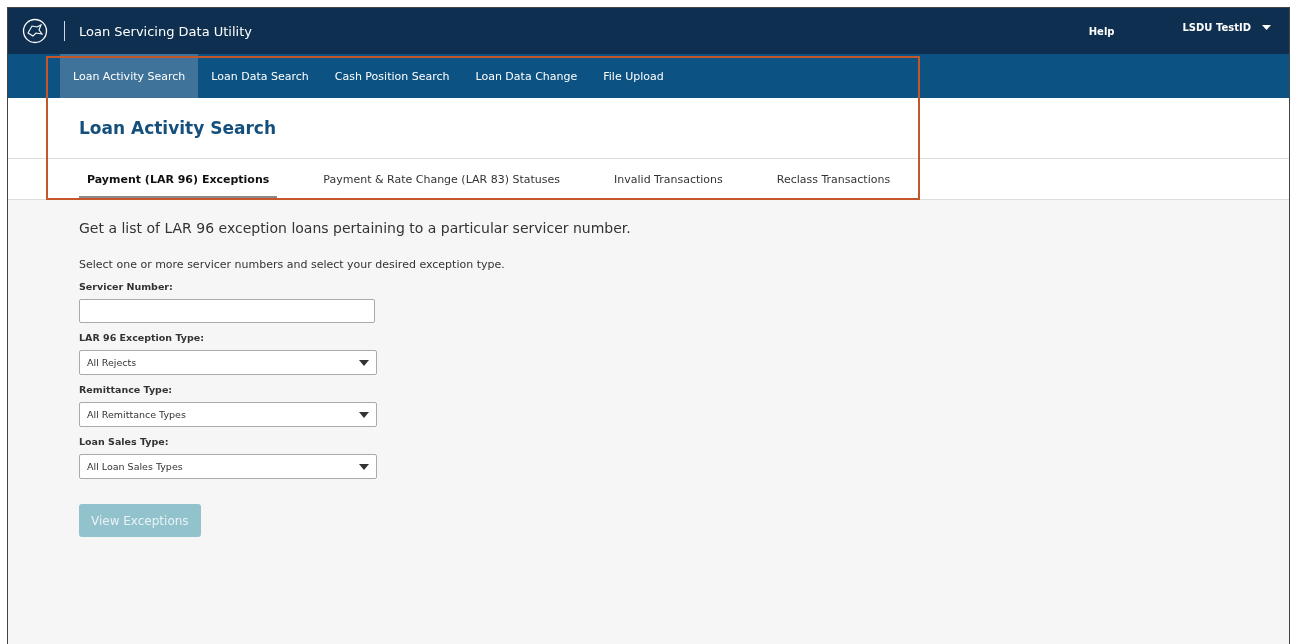 Image resolution: width=1296 pixels, height=644 pixels. What do you see at coordinates (124, 441) in the screenshot?
I see `field-label: Loan Sales Type:` at bounding box center [124, 441].